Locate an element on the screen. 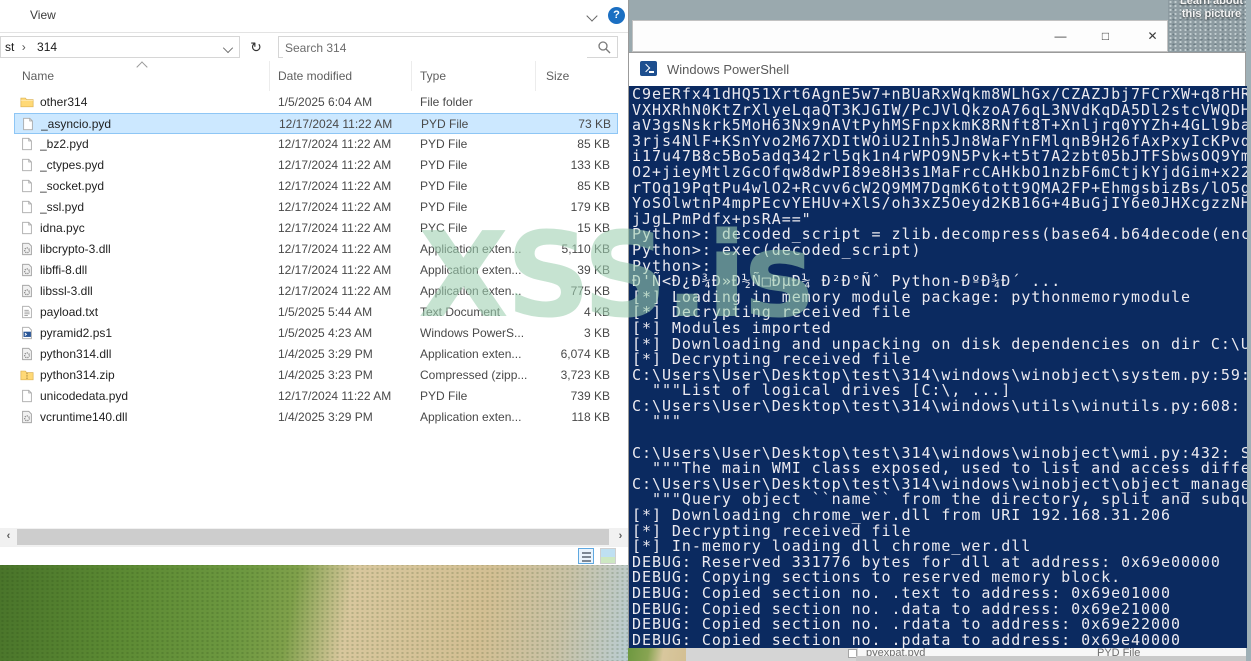 The width and height of the screenshot is (1251, 661). file-type: PYC File is located at coordinates (444, 228).